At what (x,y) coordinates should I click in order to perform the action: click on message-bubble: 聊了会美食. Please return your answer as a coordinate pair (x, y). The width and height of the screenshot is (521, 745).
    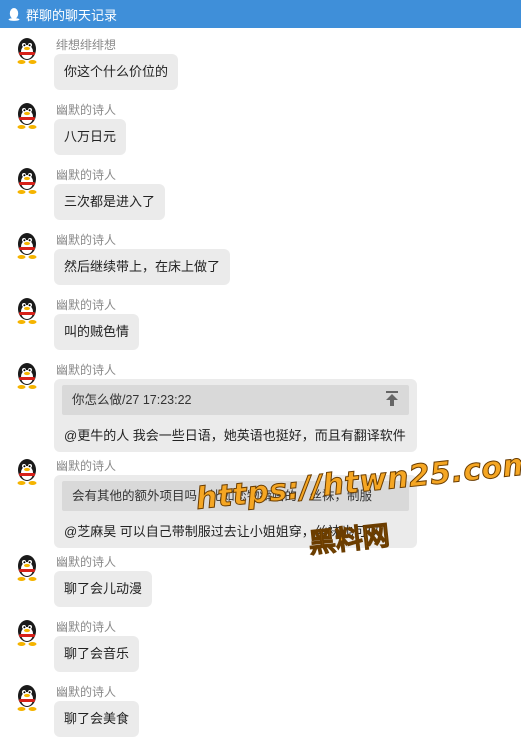
    Looking at the image, I should click on (97, 719).